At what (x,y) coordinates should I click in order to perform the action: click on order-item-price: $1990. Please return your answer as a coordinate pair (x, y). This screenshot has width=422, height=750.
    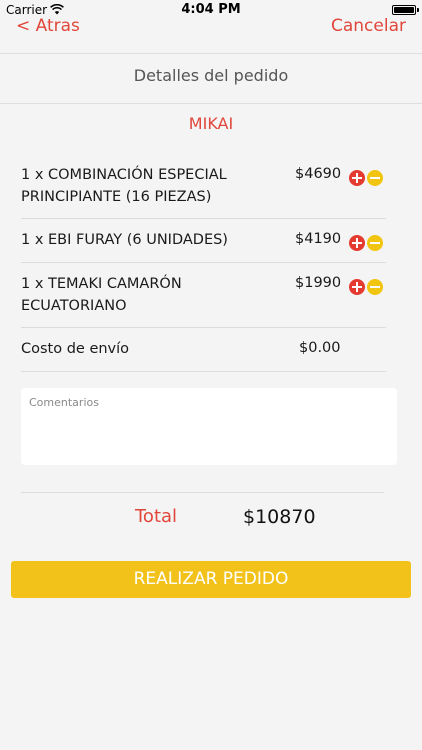
    Looking at the image, I should click on (318, 283).